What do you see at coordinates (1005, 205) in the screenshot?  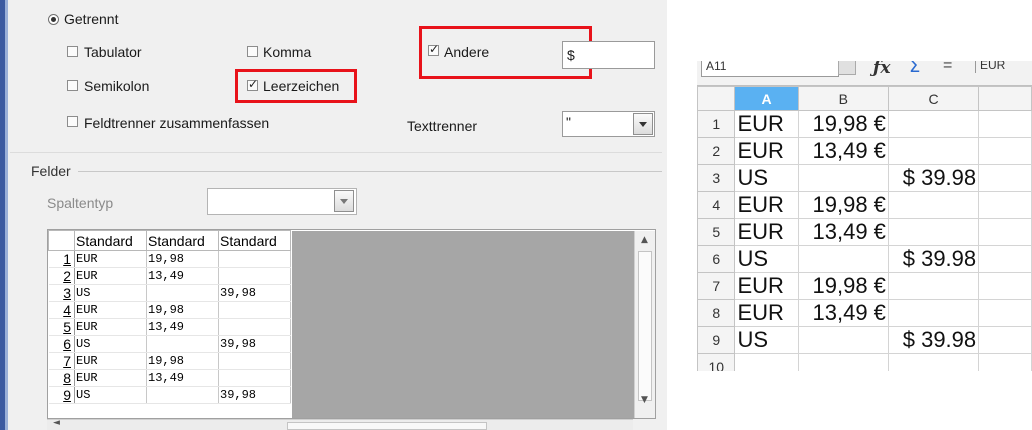 I see `cell-d4` at bounding box center [1005, 205].